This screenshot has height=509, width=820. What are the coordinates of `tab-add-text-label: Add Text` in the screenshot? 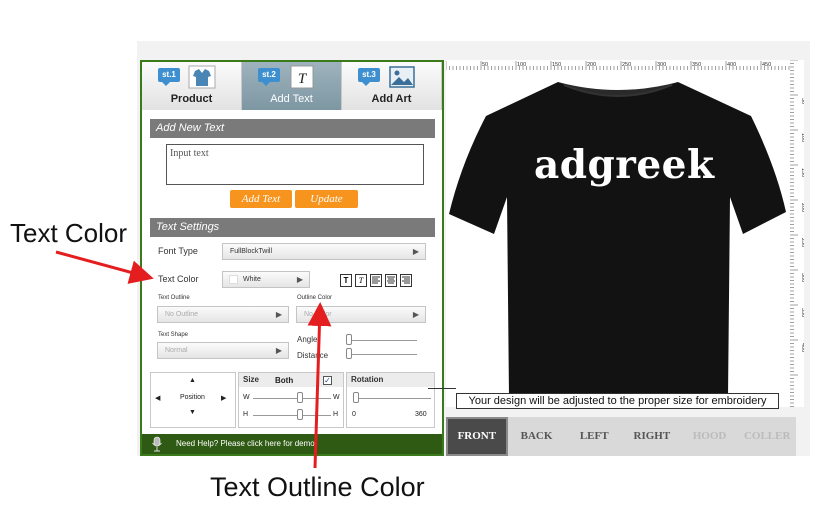 It's located at (291, 99).